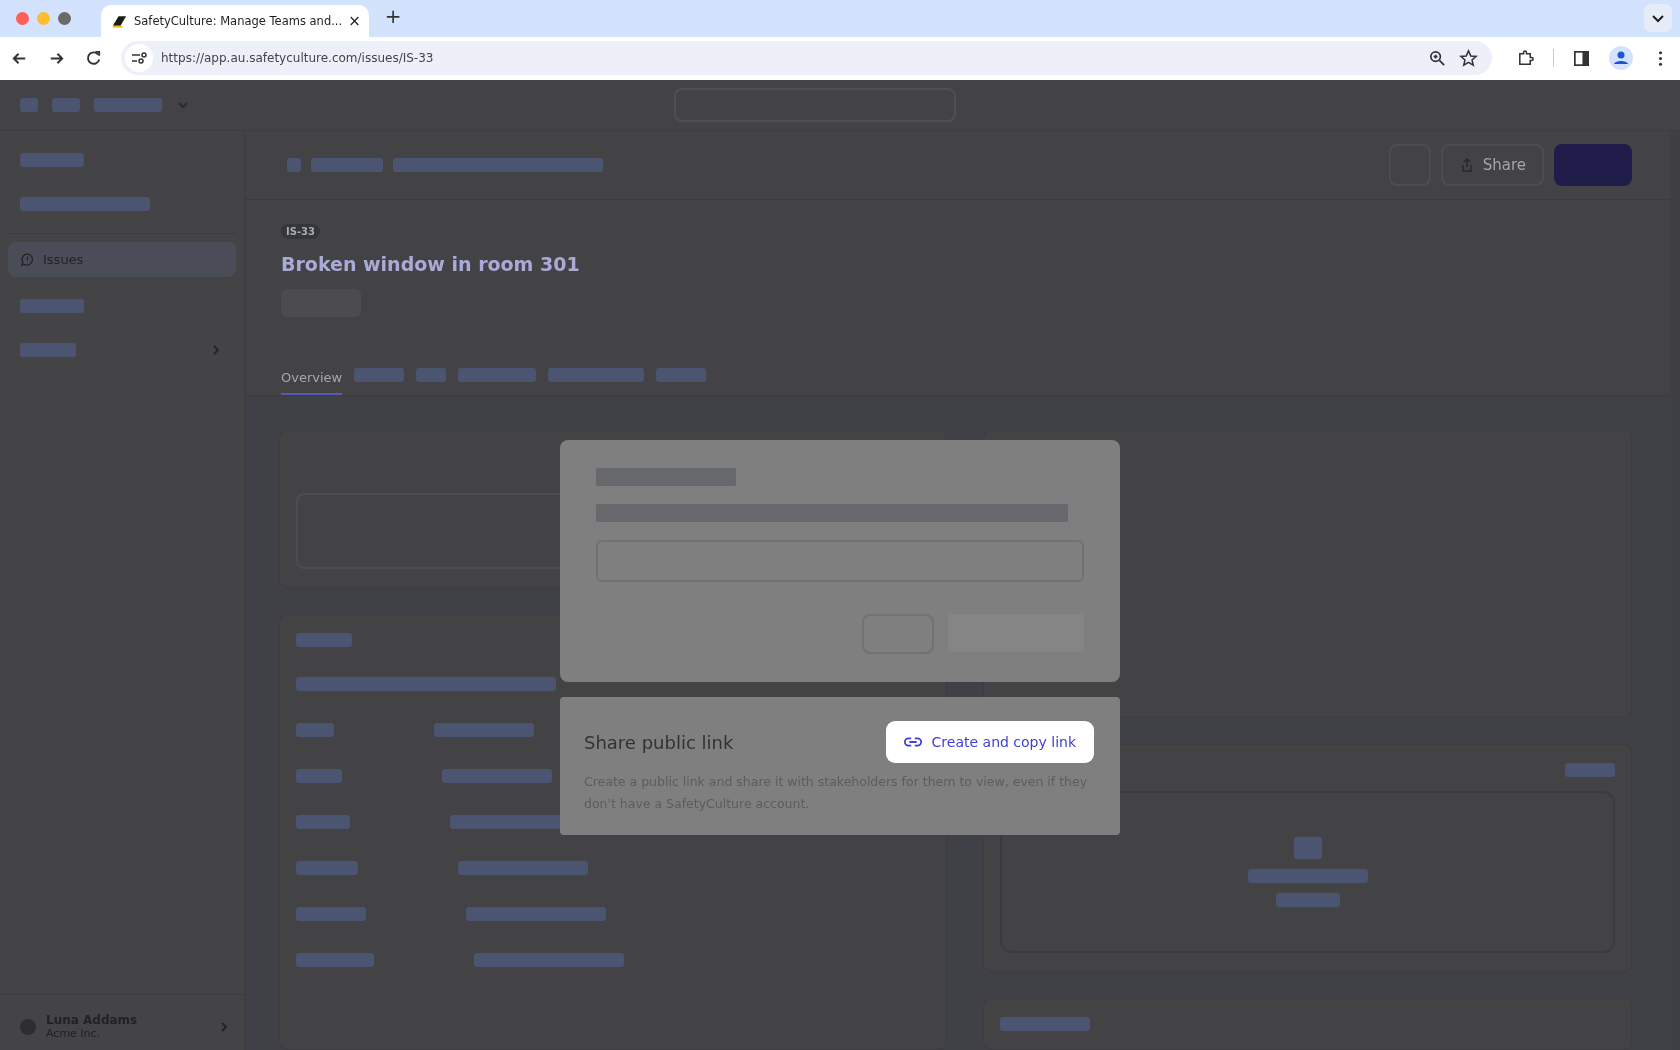 Image resolution: width=1680 pixels, height=1050 pixels. I want to click on chevron-down-icon, so click(1658, 18).